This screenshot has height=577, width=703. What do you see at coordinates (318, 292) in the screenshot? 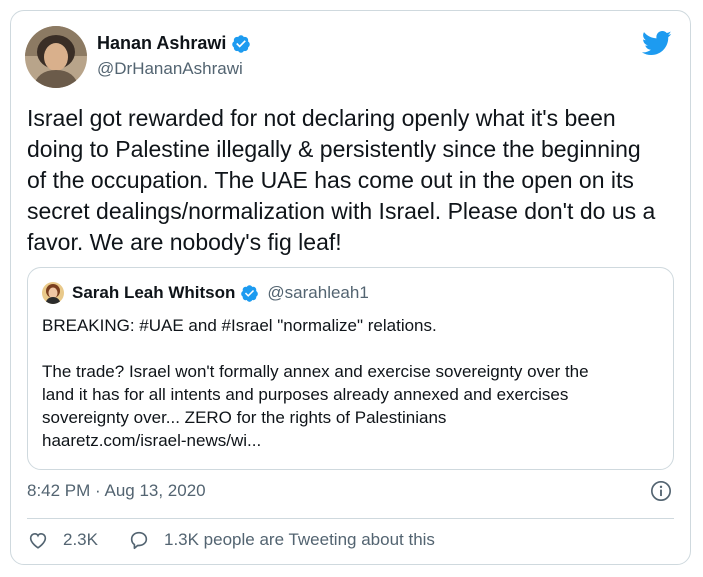
I see `quoted-author-handle: @sarahleah1` at bounding box center [318, 292].